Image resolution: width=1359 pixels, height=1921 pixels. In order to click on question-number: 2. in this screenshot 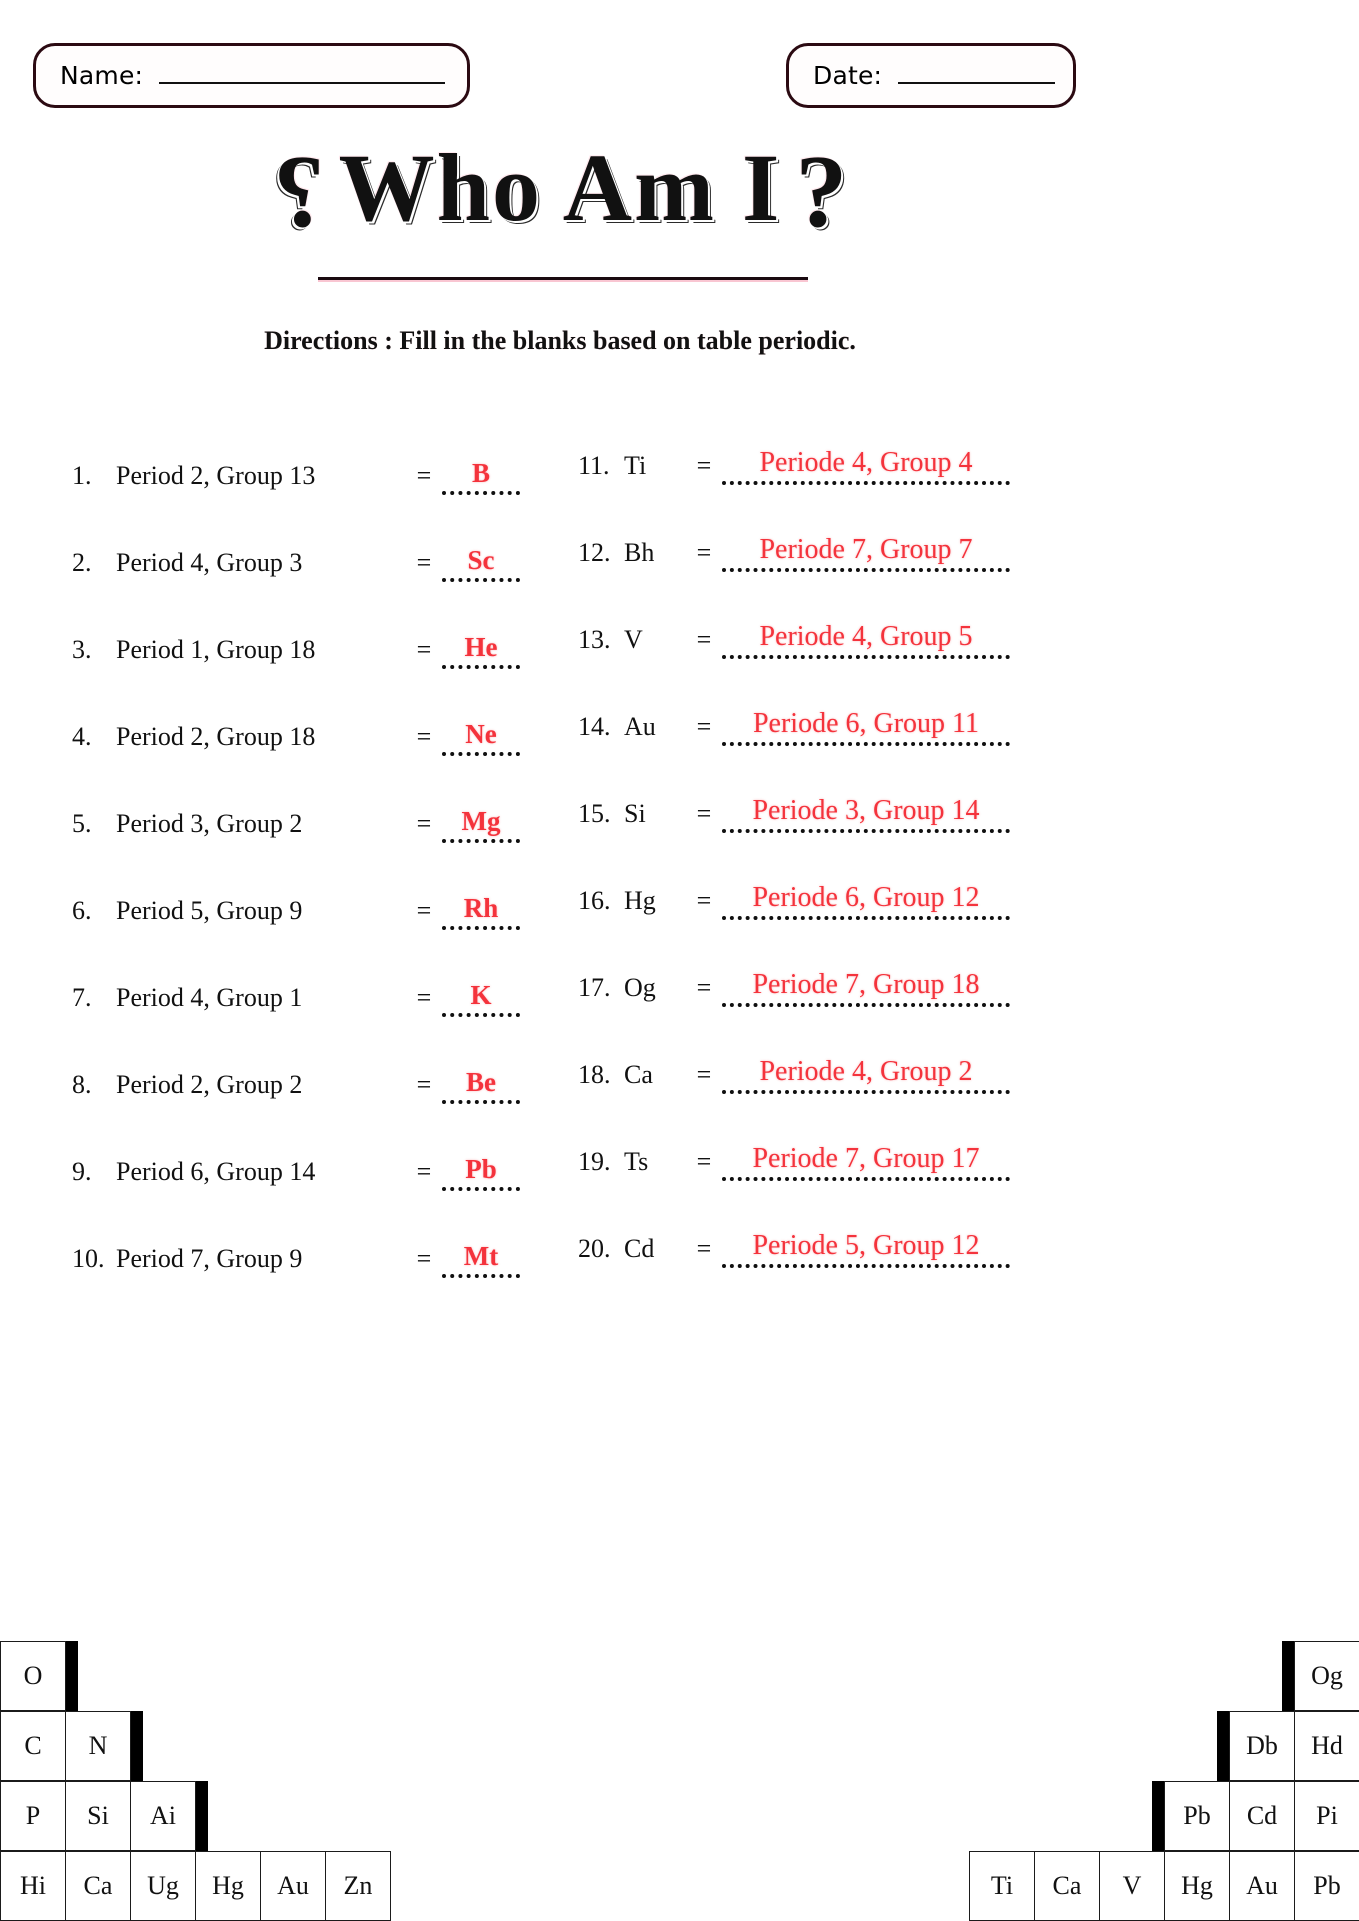, I will do `click(82, 562)`.